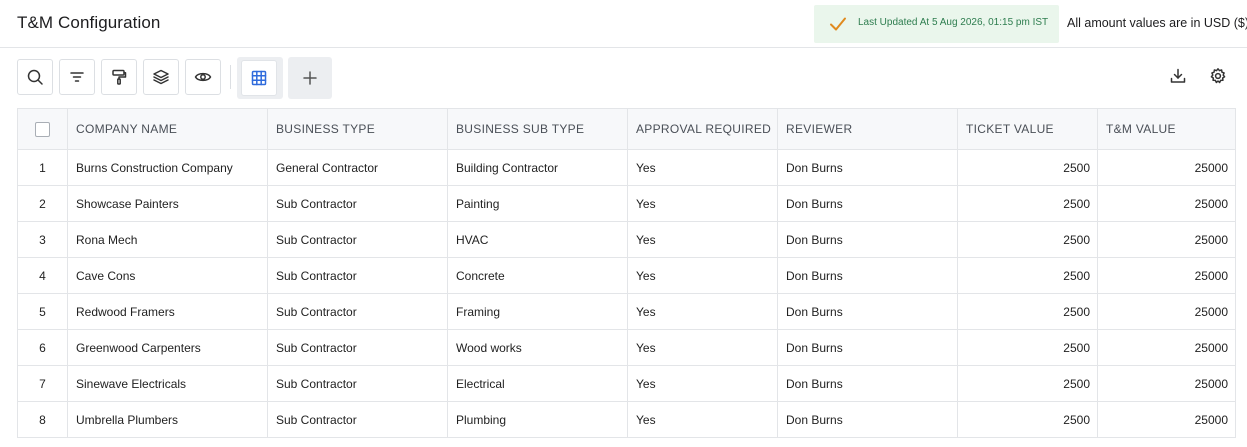 This screenshot has height=447, width=1247. I want to click on search-button, so click(35, 77).